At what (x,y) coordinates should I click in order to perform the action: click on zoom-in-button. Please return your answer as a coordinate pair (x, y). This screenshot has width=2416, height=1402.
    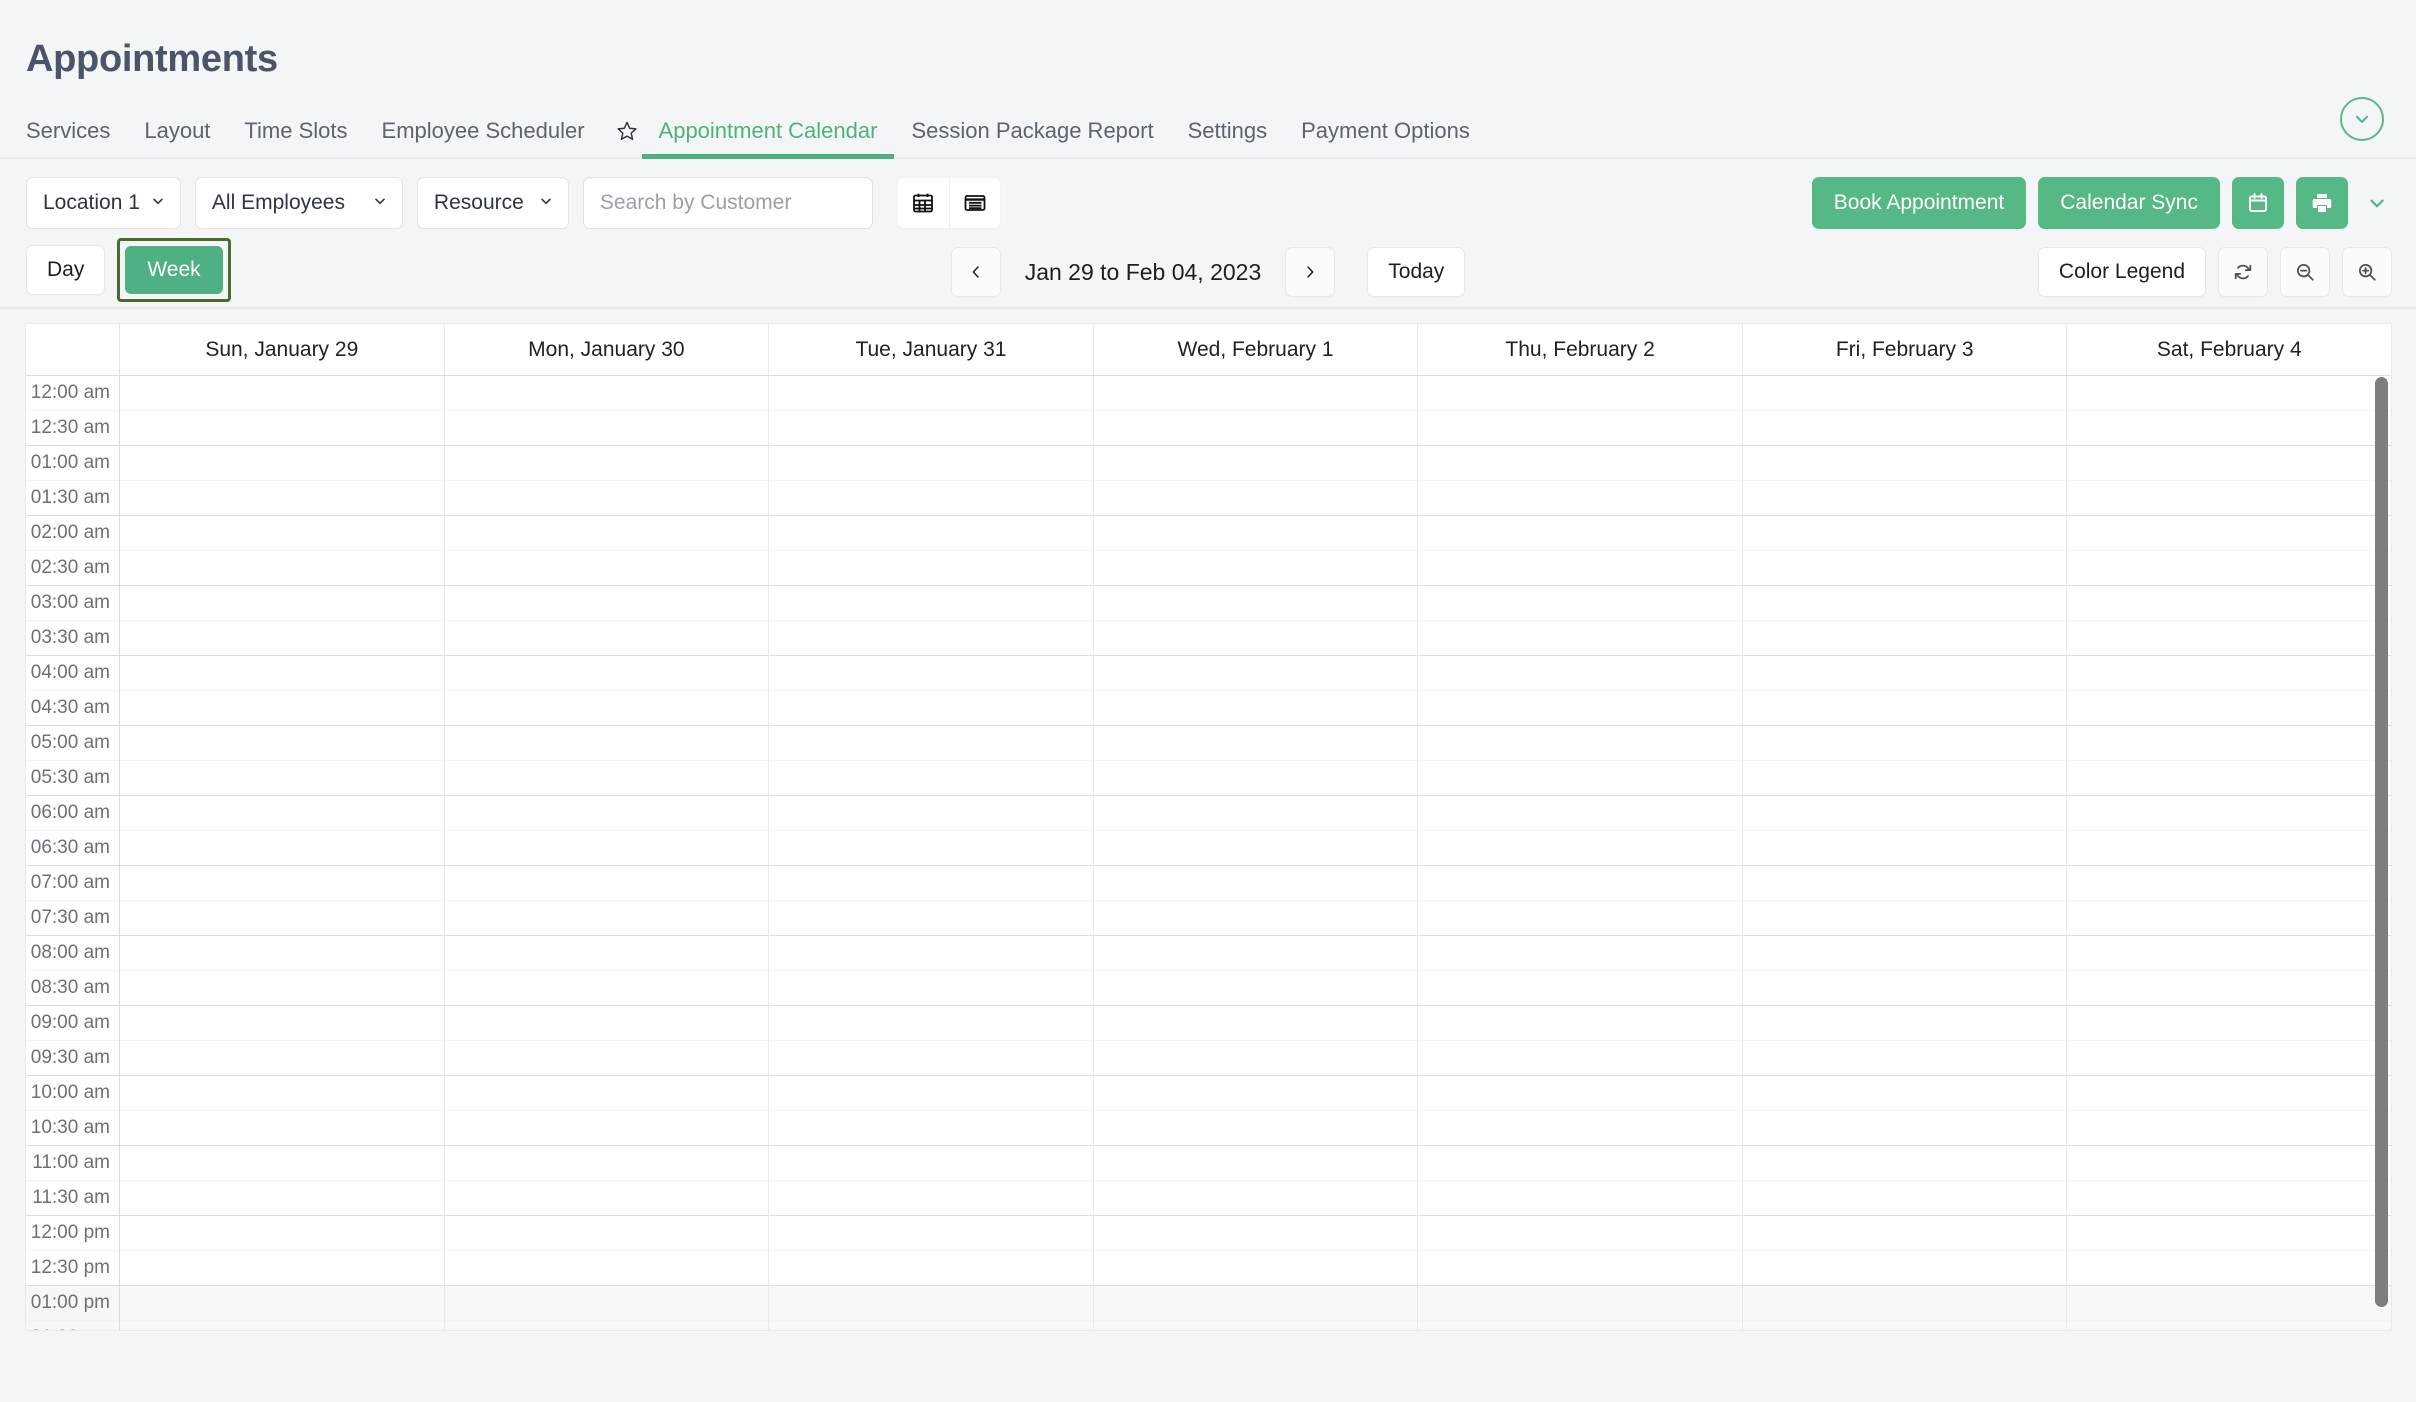
    Looking at the image, I should click on (2367, 272).